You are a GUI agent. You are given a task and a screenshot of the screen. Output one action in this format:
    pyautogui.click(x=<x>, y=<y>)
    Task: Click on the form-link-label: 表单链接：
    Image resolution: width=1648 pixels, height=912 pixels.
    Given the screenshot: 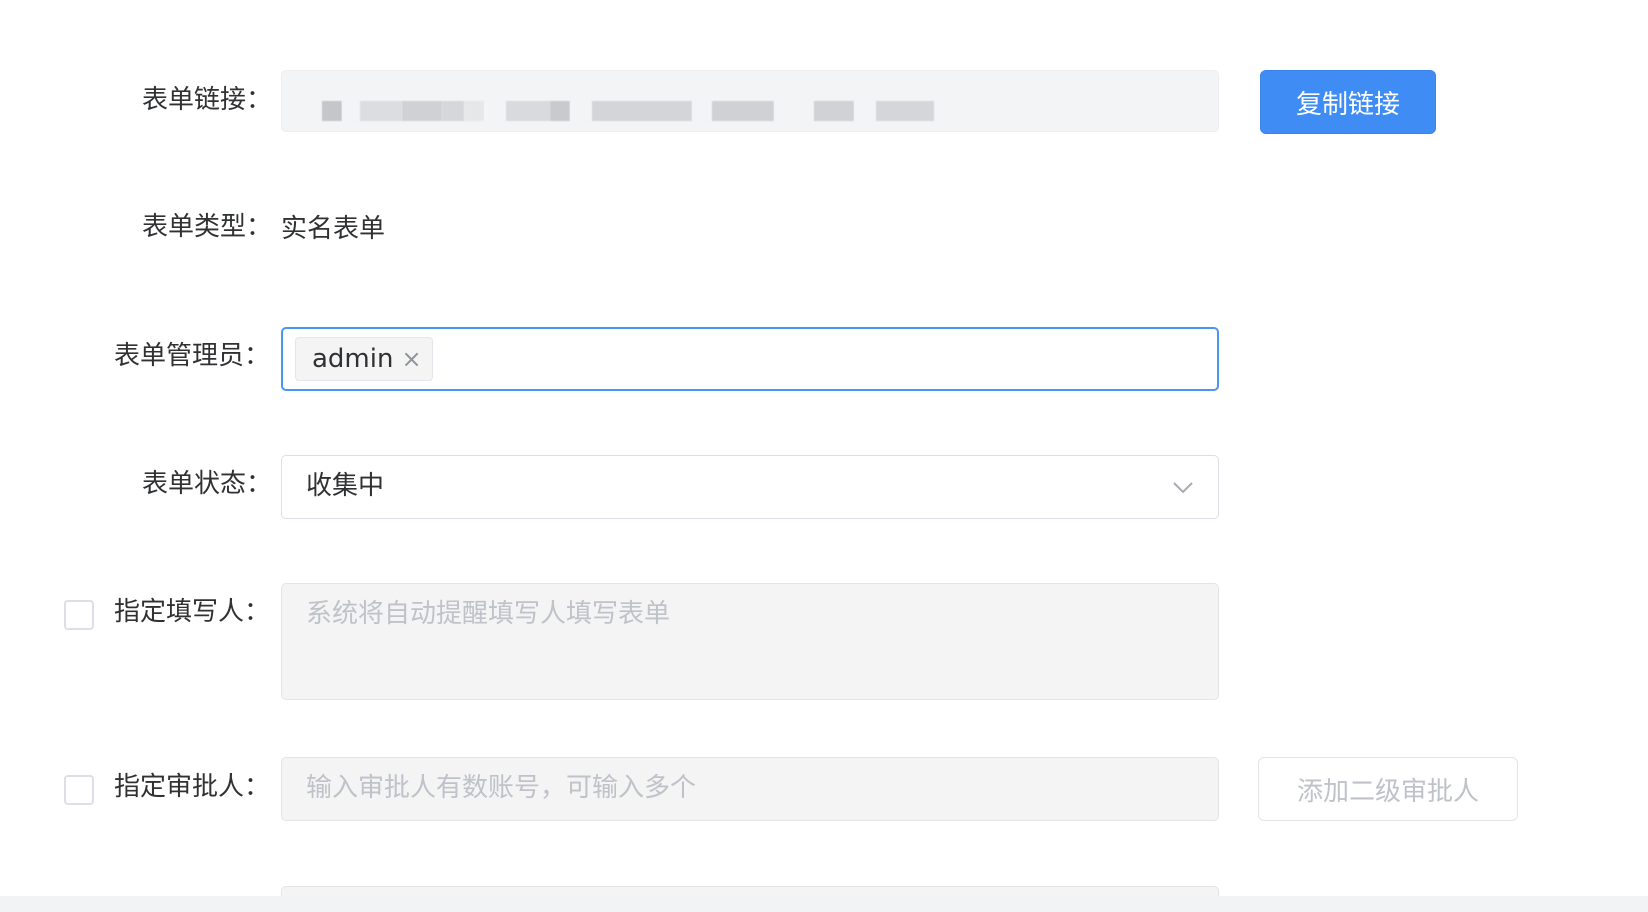 What is the action you would take?
    pyautogui.click(x=207, y=100)
    